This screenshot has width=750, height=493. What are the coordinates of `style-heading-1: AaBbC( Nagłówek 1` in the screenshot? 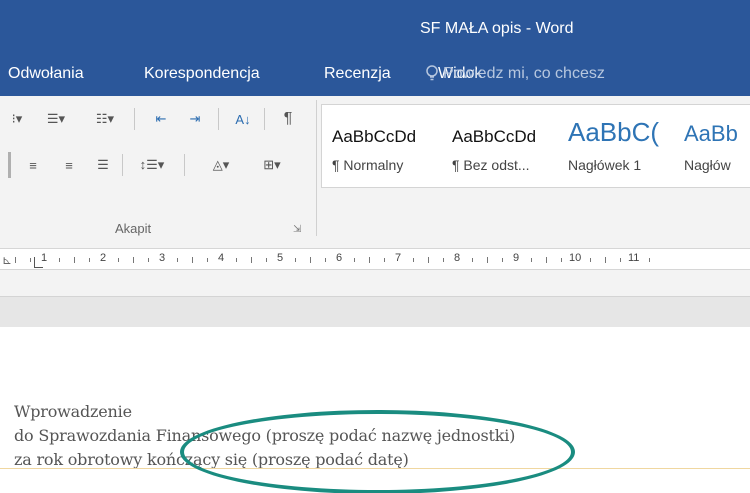 It's located at (617, 146).